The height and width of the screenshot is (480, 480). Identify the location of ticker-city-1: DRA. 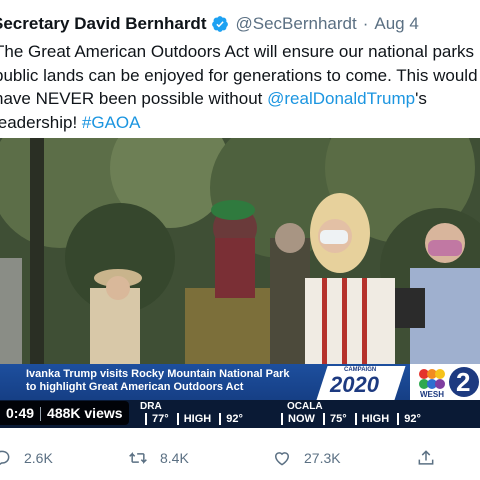
(151, 406).